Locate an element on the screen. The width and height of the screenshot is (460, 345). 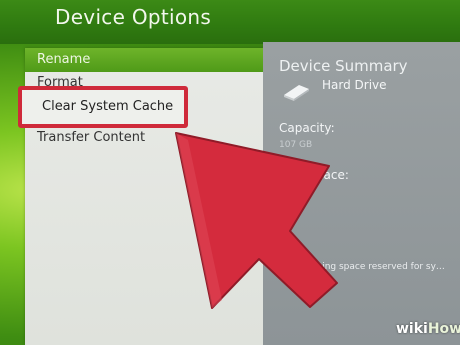
capacity-value: 107 GB is located at coordinates (296, 145).